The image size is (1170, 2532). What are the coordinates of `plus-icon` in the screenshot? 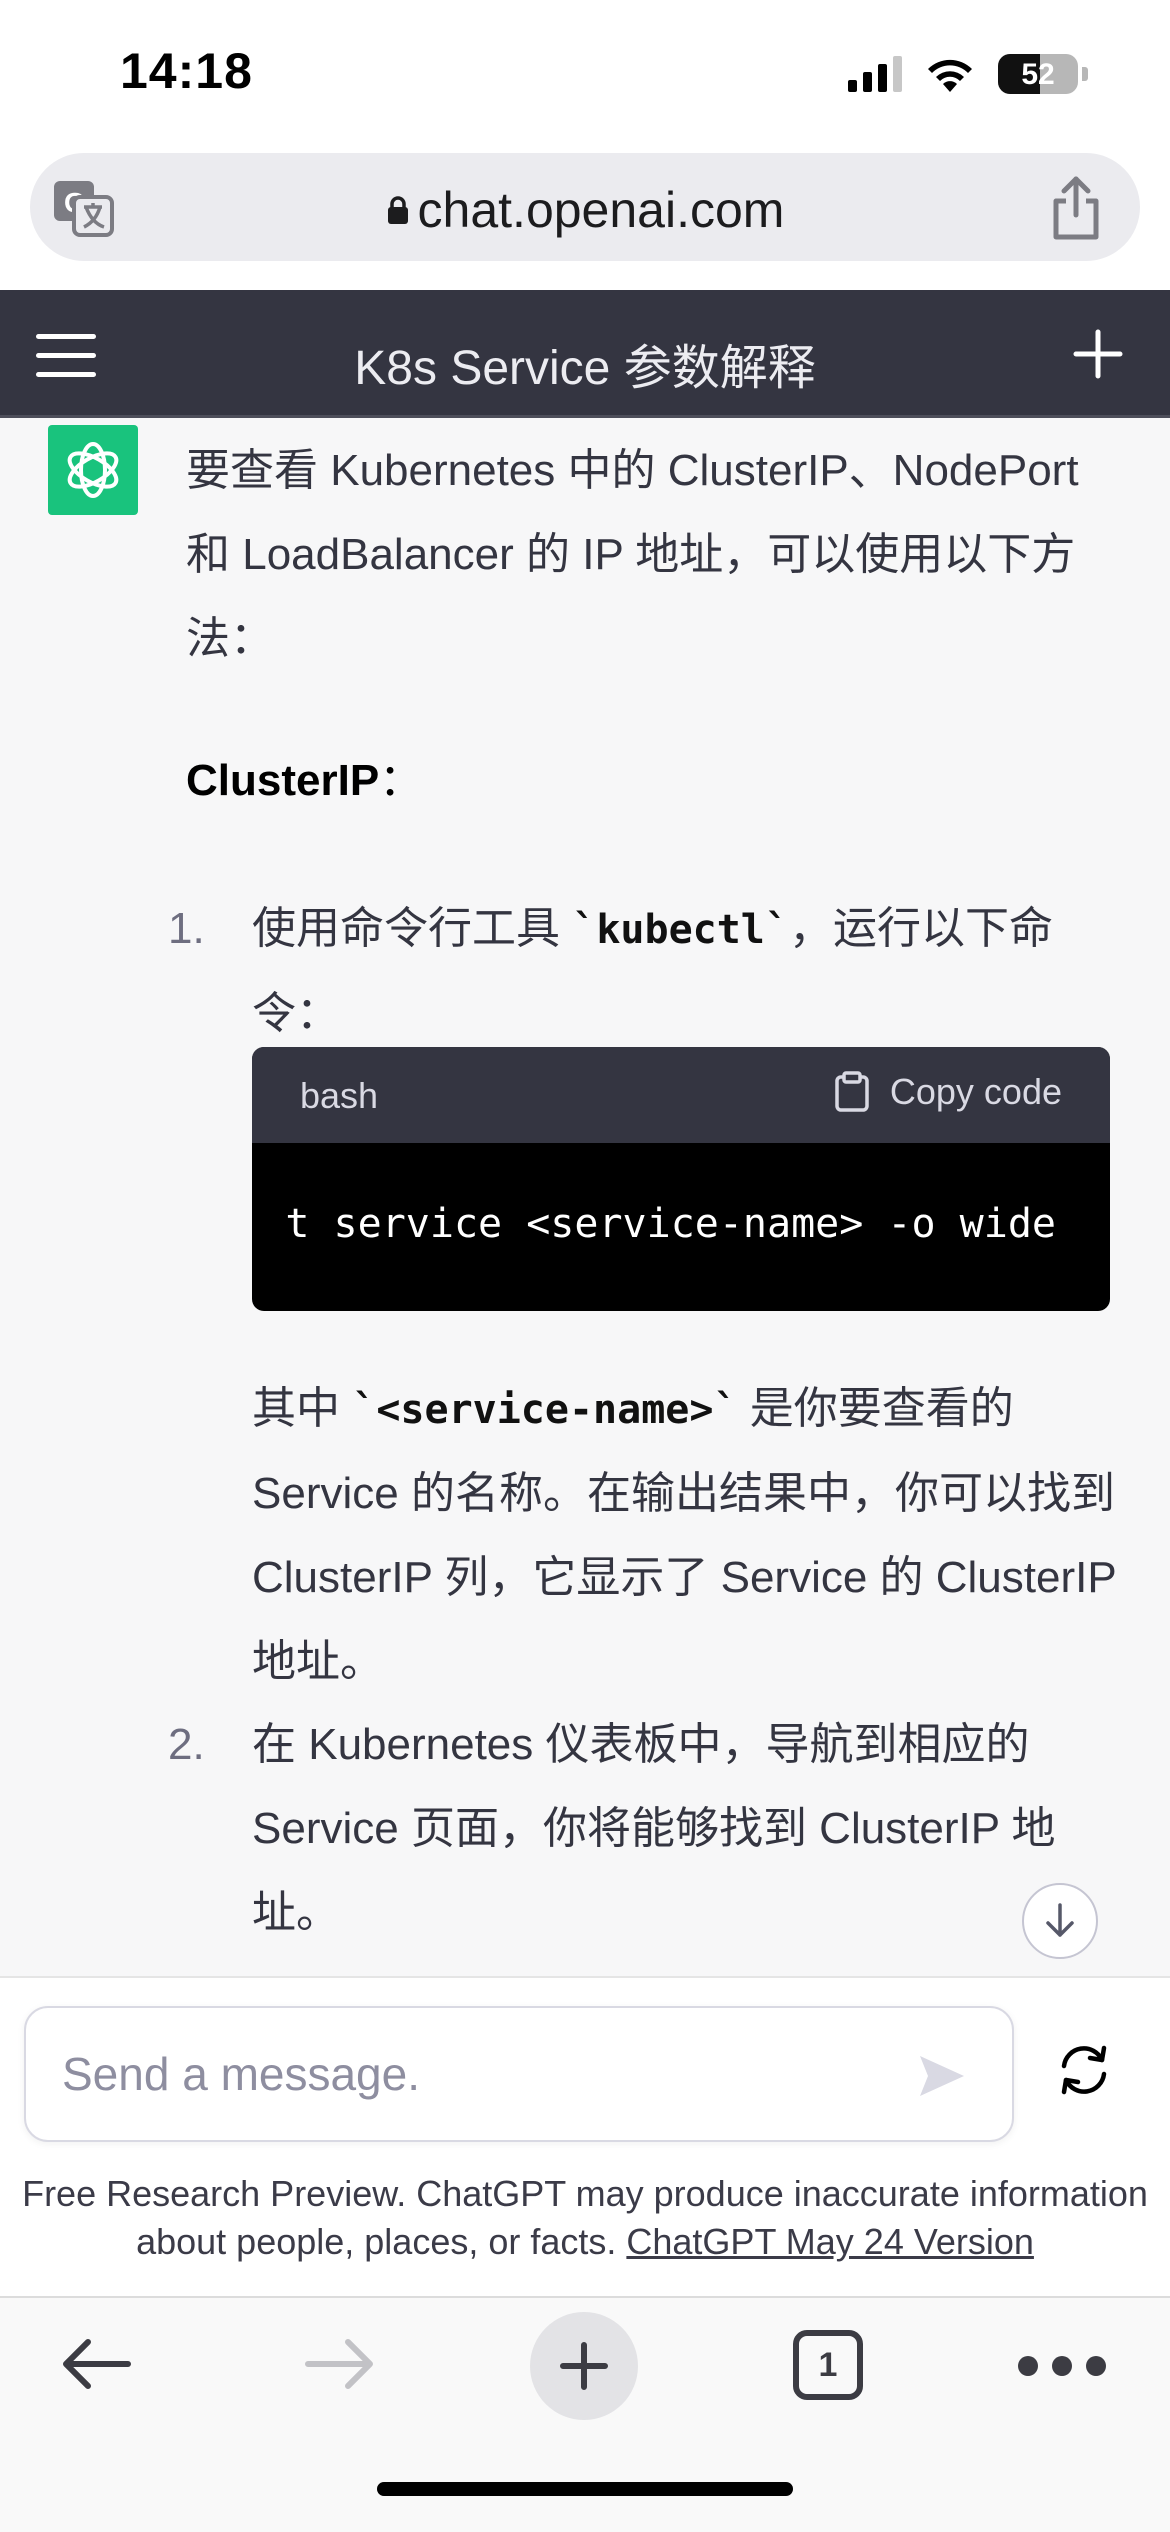 It's located at (584, 2366).